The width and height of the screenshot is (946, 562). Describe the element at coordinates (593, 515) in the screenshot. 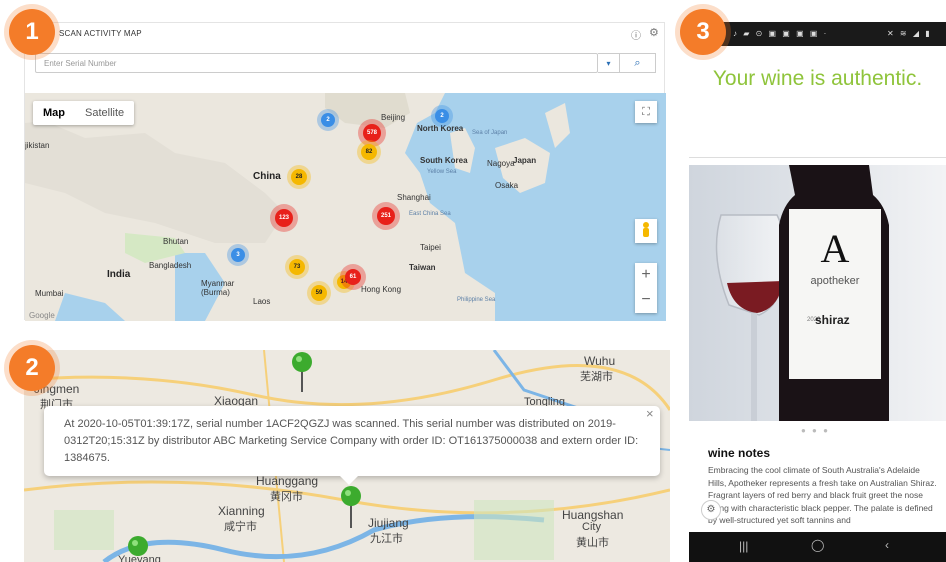

I see `map-label-huangshan: Huangshan` at that location.